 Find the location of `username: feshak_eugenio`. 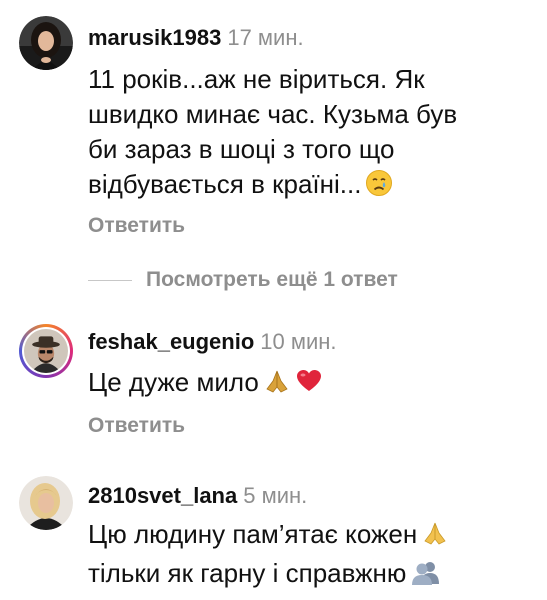

username: feshak_eugenio is located at coordinates (171, 341).